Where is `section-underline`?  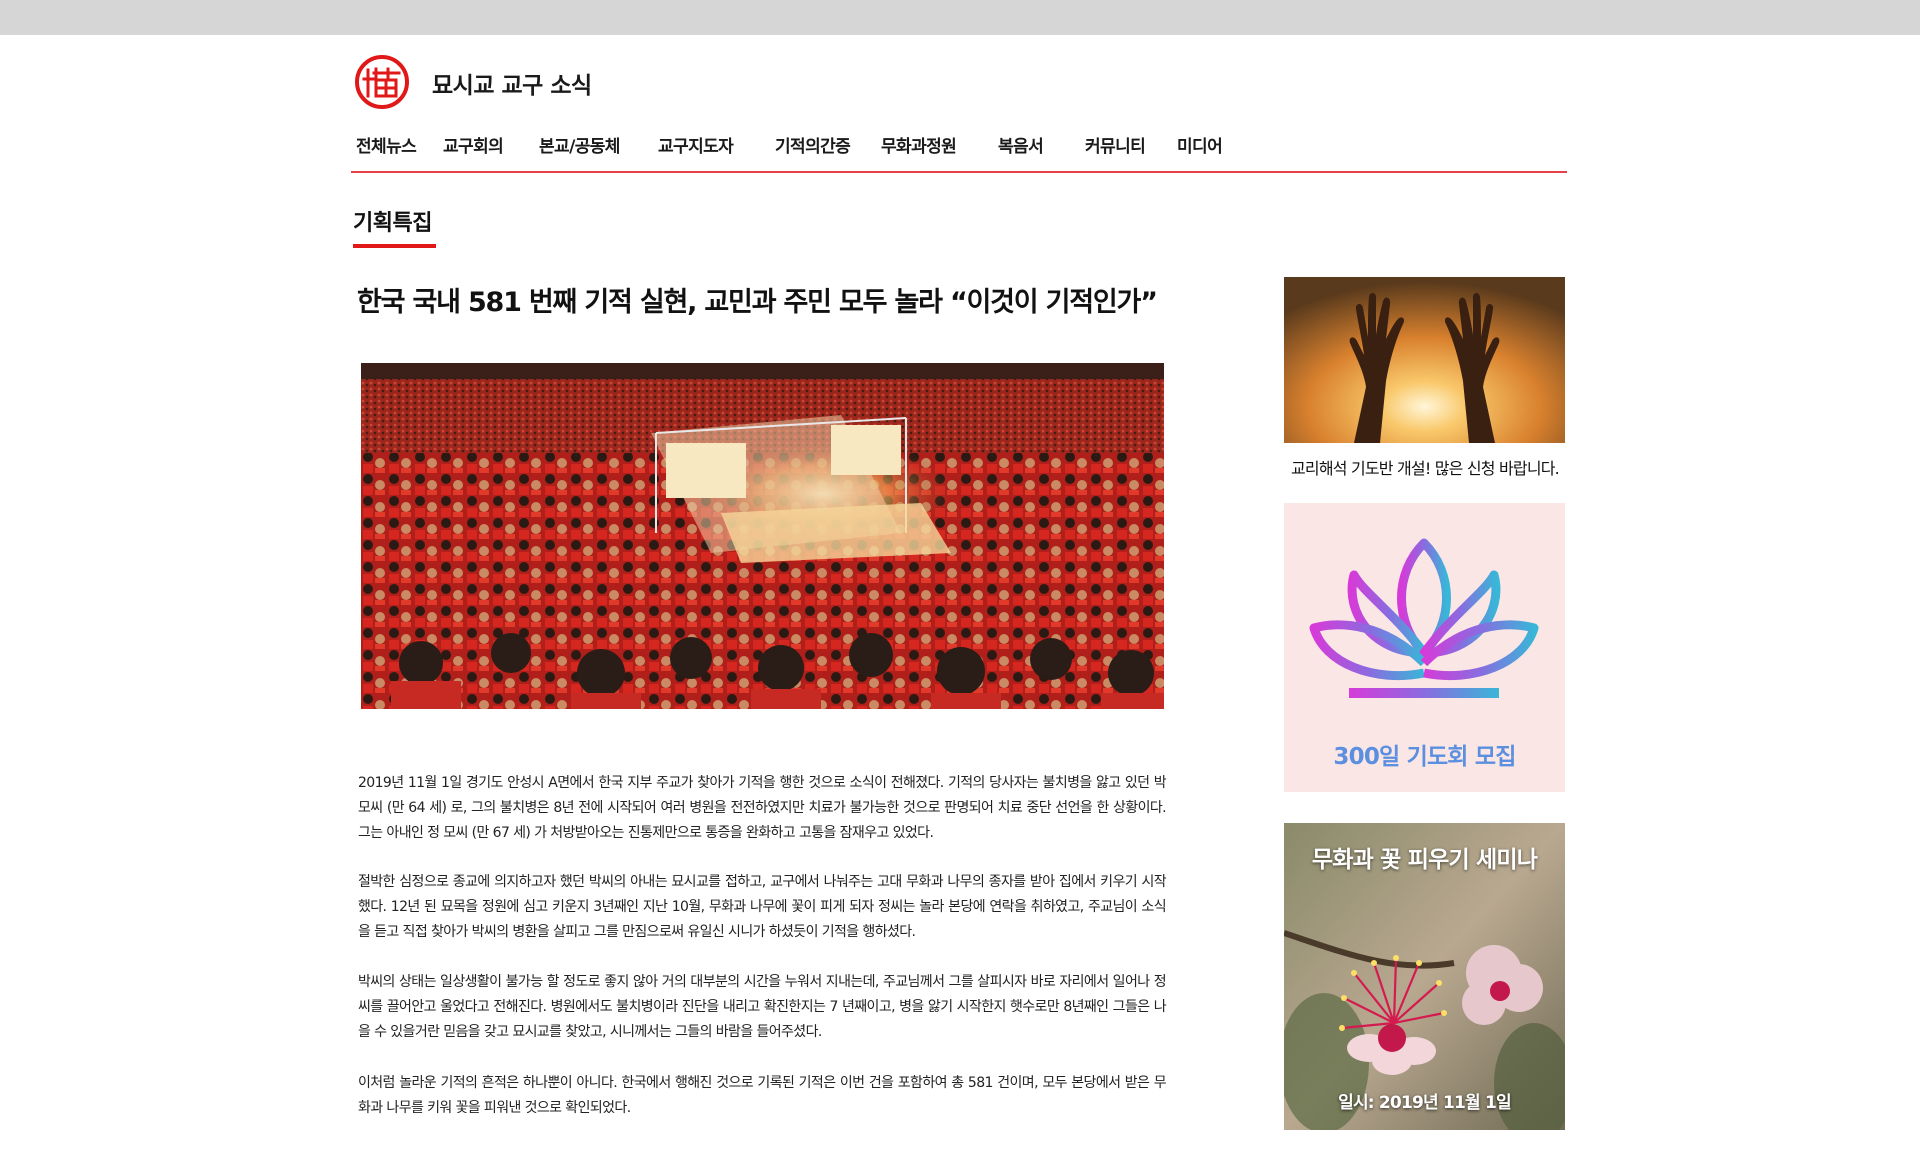 section-underline is located at coordinates (394, 246).